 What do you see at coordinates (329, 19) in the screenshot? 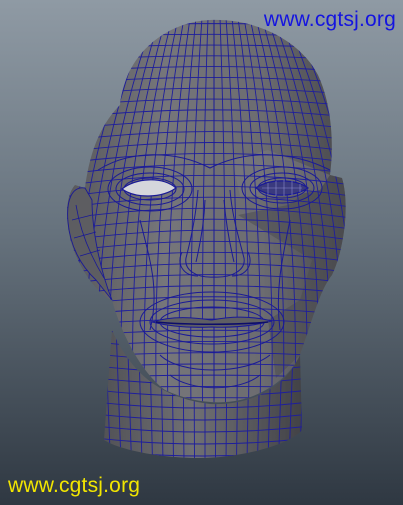
I see `watermark-top: www.cgtsj.org` at bounding box center [329, 19].